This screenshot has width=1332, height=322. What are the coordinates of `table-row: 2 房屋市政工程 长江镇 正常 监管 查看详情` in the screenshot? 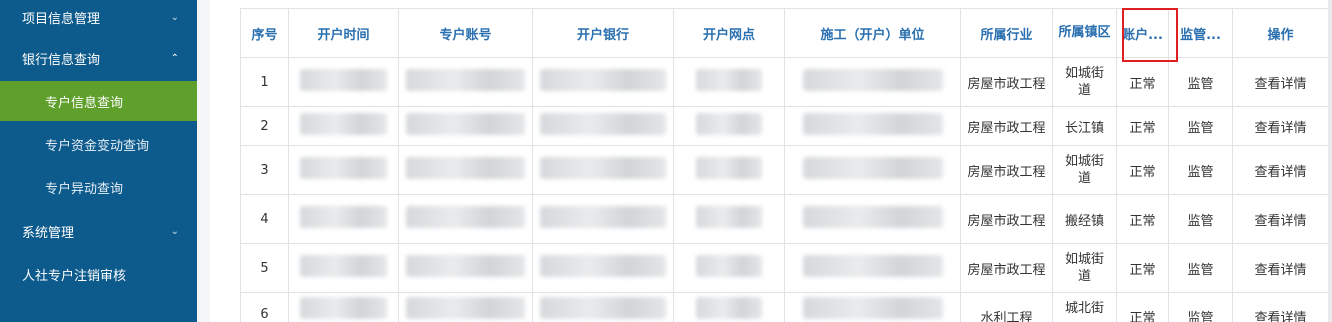 It's located at (784, 126).